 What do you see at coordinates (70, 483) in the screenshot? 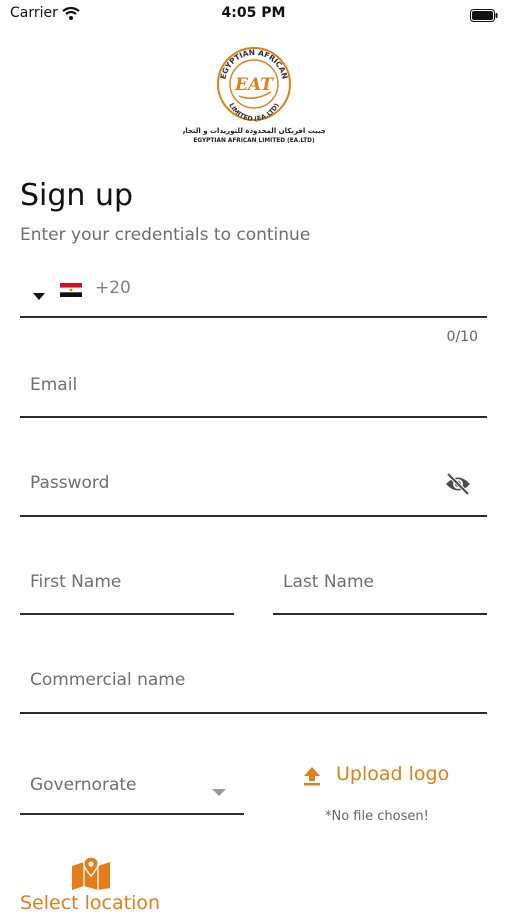
I see `password-placeholder: Password` at bounding box center [70, 483].